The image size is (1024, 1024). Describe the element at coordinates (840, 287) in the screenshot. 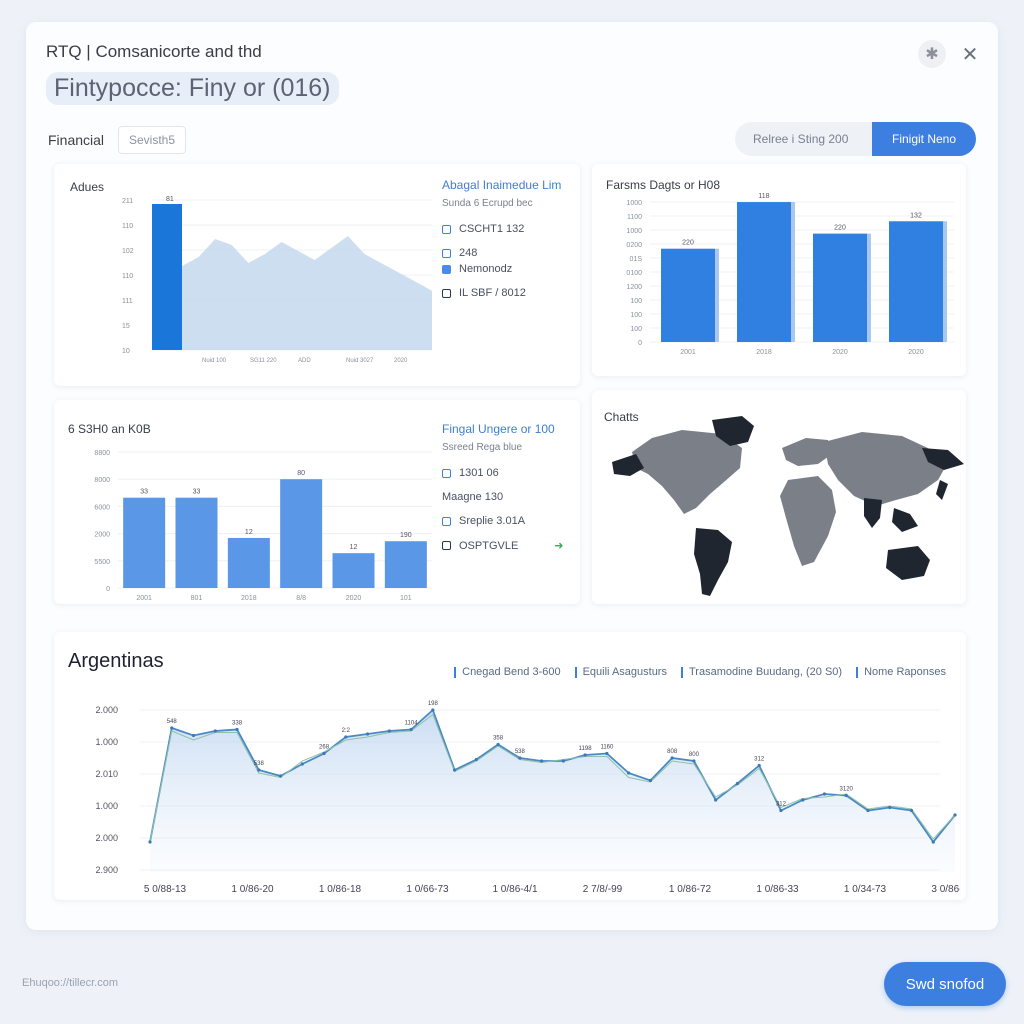

I see `bar-2020` at that location.